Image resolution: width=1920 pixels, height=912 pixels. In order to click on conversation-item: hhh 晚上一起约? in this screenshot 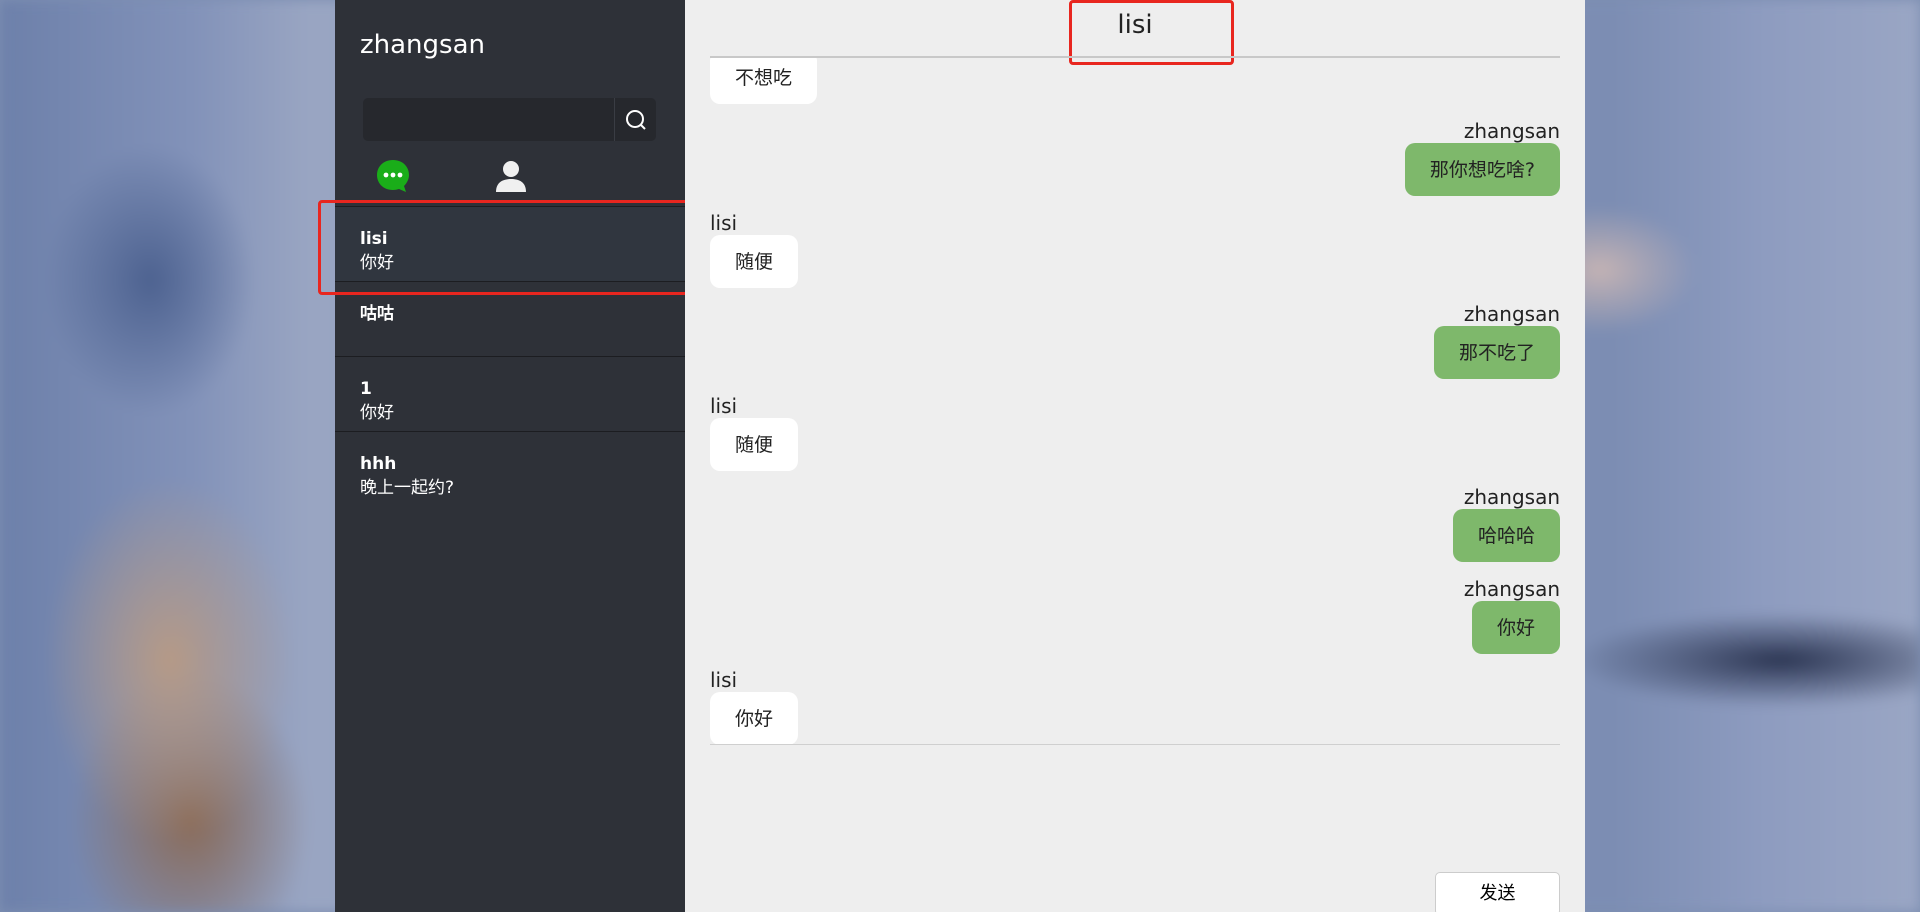, I will do `click(510, 468)`.